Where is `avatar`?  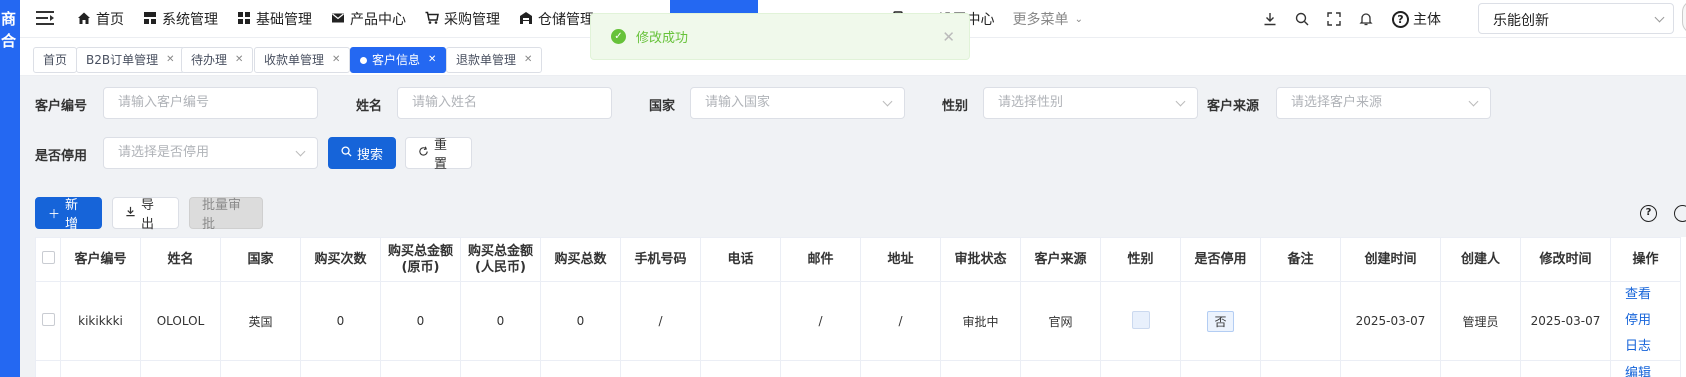
avatar is located at coordinates (1684, 17).